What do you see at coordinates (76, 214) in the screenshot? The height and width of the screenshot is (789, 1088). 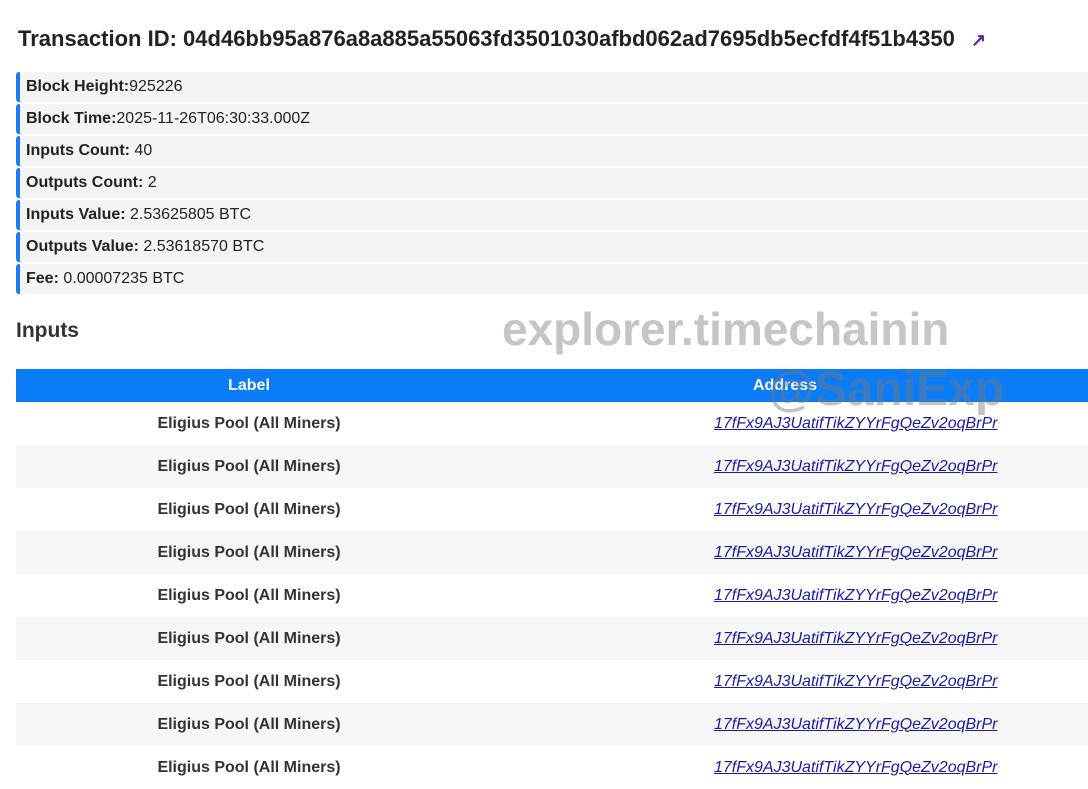 I see `info-label: Inputs Value:` at bounding box center [76, 214].